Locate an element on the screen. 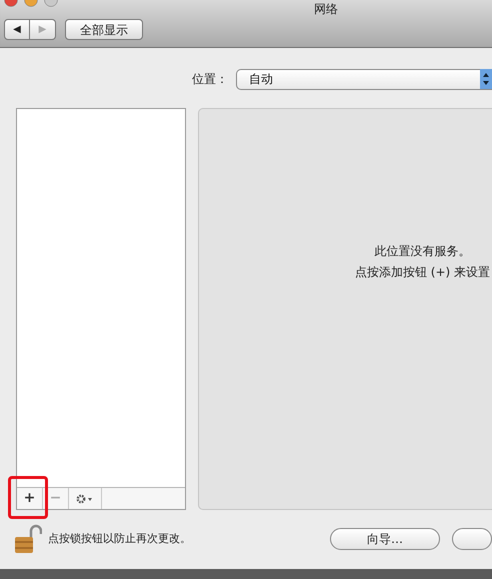 Image resolution: width=492 pixels, height=579 pixels. open-padlock-icon is located at coordinates (28, 539).